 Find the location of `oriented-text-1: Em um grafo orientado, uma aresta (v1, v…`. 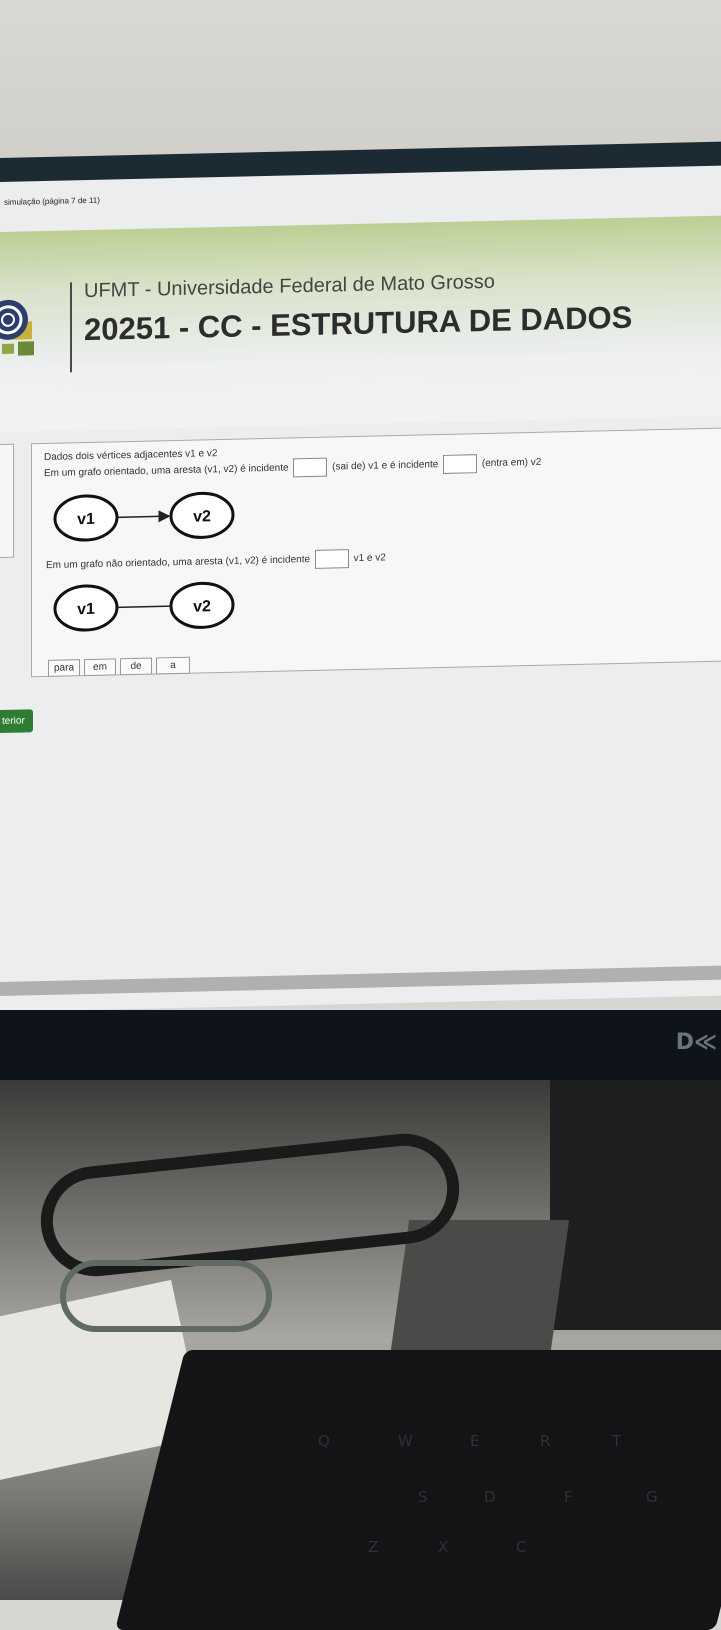

oriented-text-1: Em um grafo orientado, uma aresta (v1, v… is located at coordinates (166, 471).